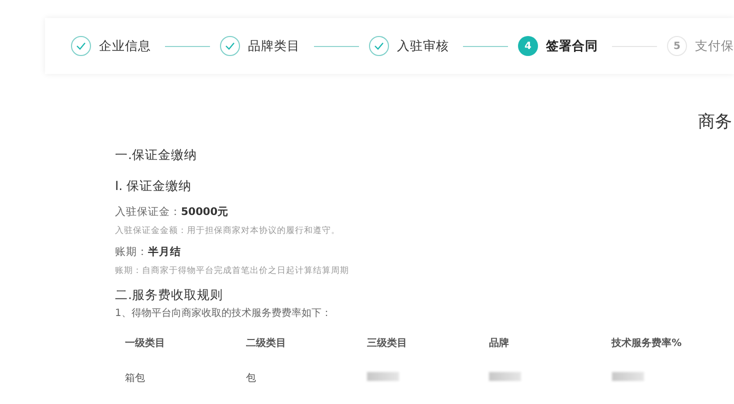 This screenshot has height=404, width=734. Describe the element at coordinates (156, 155) in the screenshot. I see `section-heading: 一.保证金缴纳` at that location.